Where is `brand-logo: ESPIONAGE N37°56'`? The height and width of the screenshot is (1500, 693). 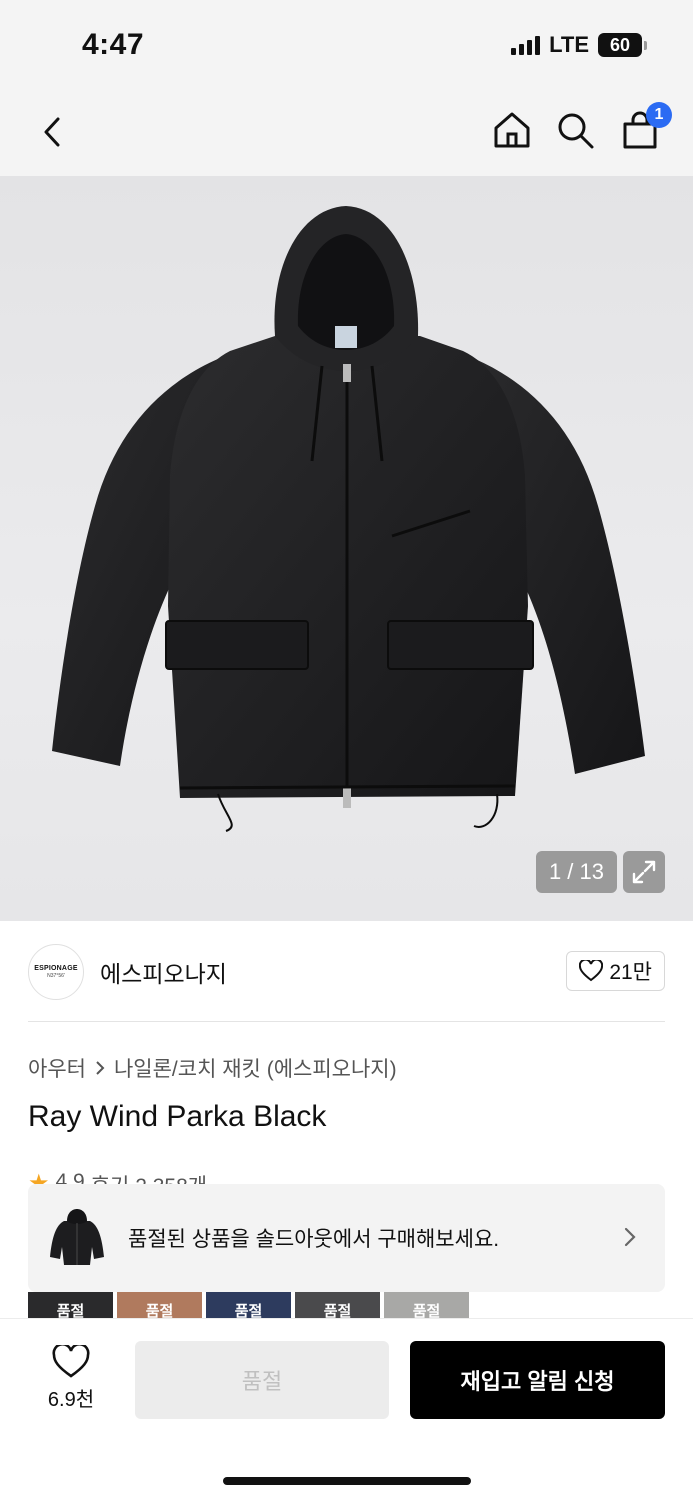
brand-logo: ESPIONAGE N37°56' is located at coordinates (56, 972).